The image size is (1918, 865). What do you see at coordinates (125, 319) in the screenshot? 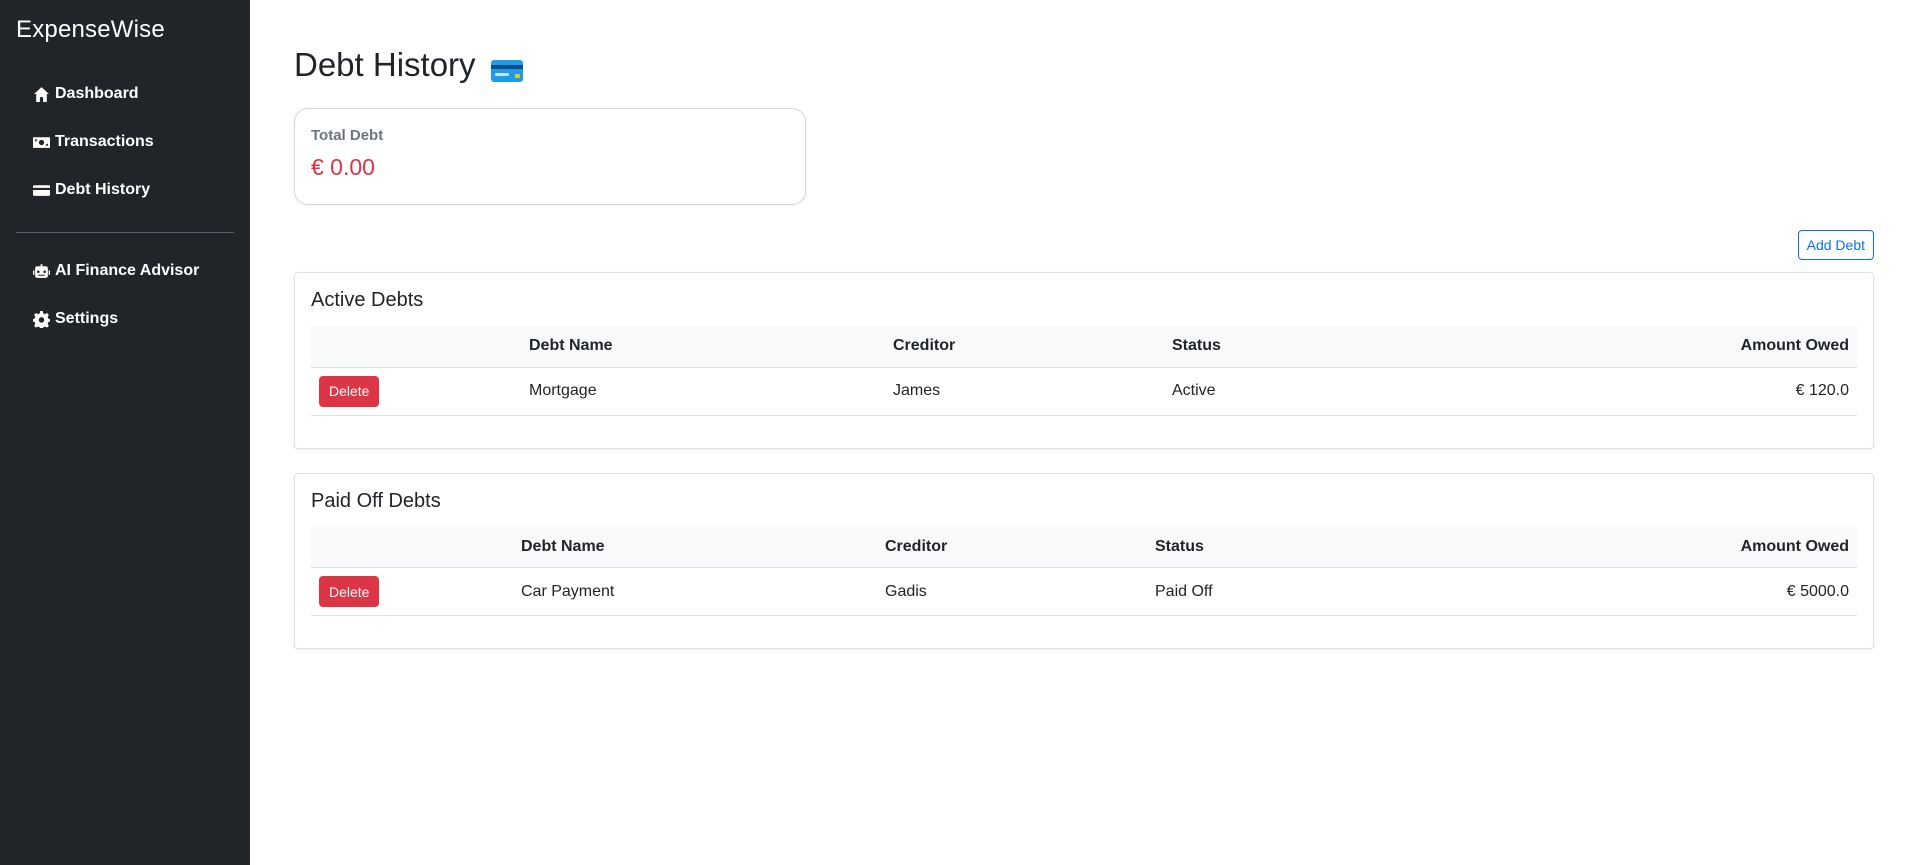
I see `sidebar-item-settings: Settings` at bounding box center [125, 319].